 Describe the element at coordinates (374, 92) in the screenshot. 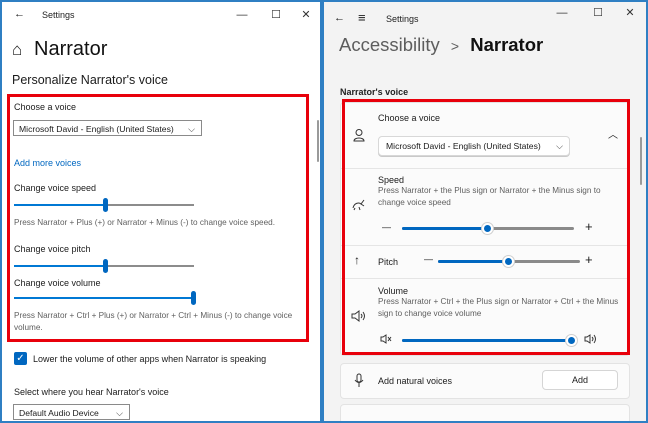

I see `section-title: Narrator's voice` at that location.